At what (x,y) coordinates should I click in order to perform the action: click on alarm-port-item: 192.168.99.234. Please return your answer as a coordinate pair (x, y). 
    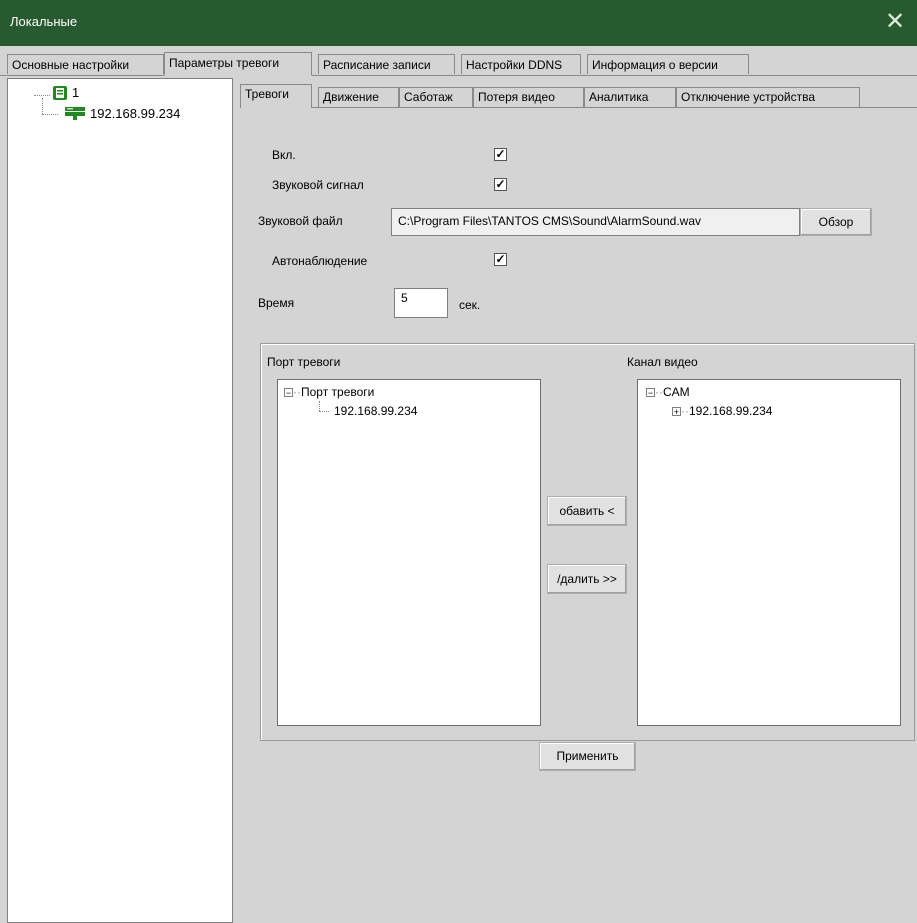
    Looking at the image, I should click on (375, 411).